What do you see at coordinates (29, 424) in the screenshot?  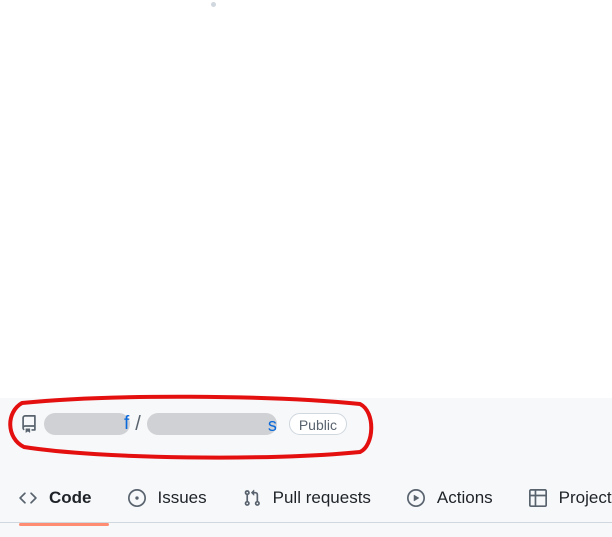 I see `repo-icon` at bounding box center [29, 424].